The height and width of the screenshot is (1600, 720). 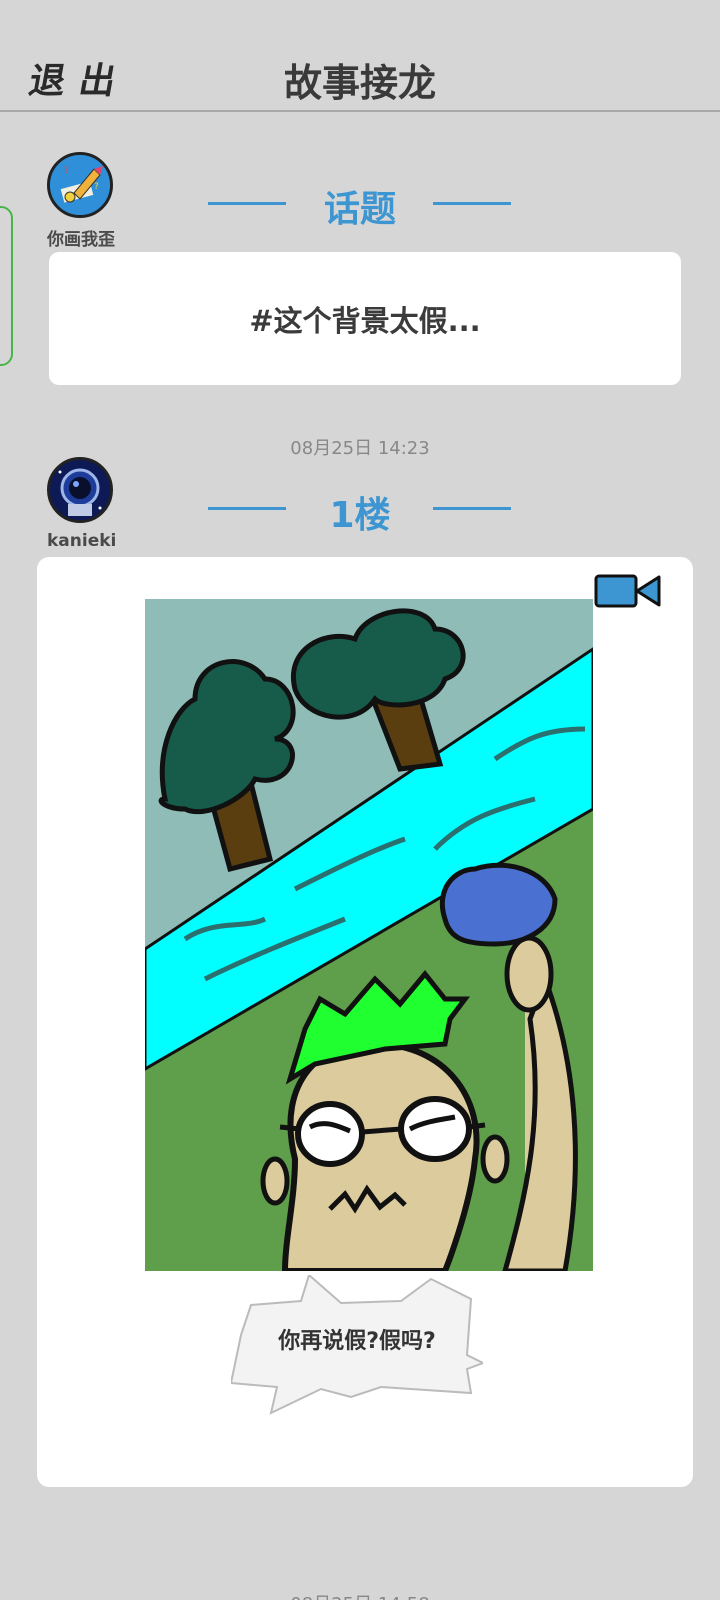 I want to click on topic-section-label: 话题, so click(x=359, y=209).